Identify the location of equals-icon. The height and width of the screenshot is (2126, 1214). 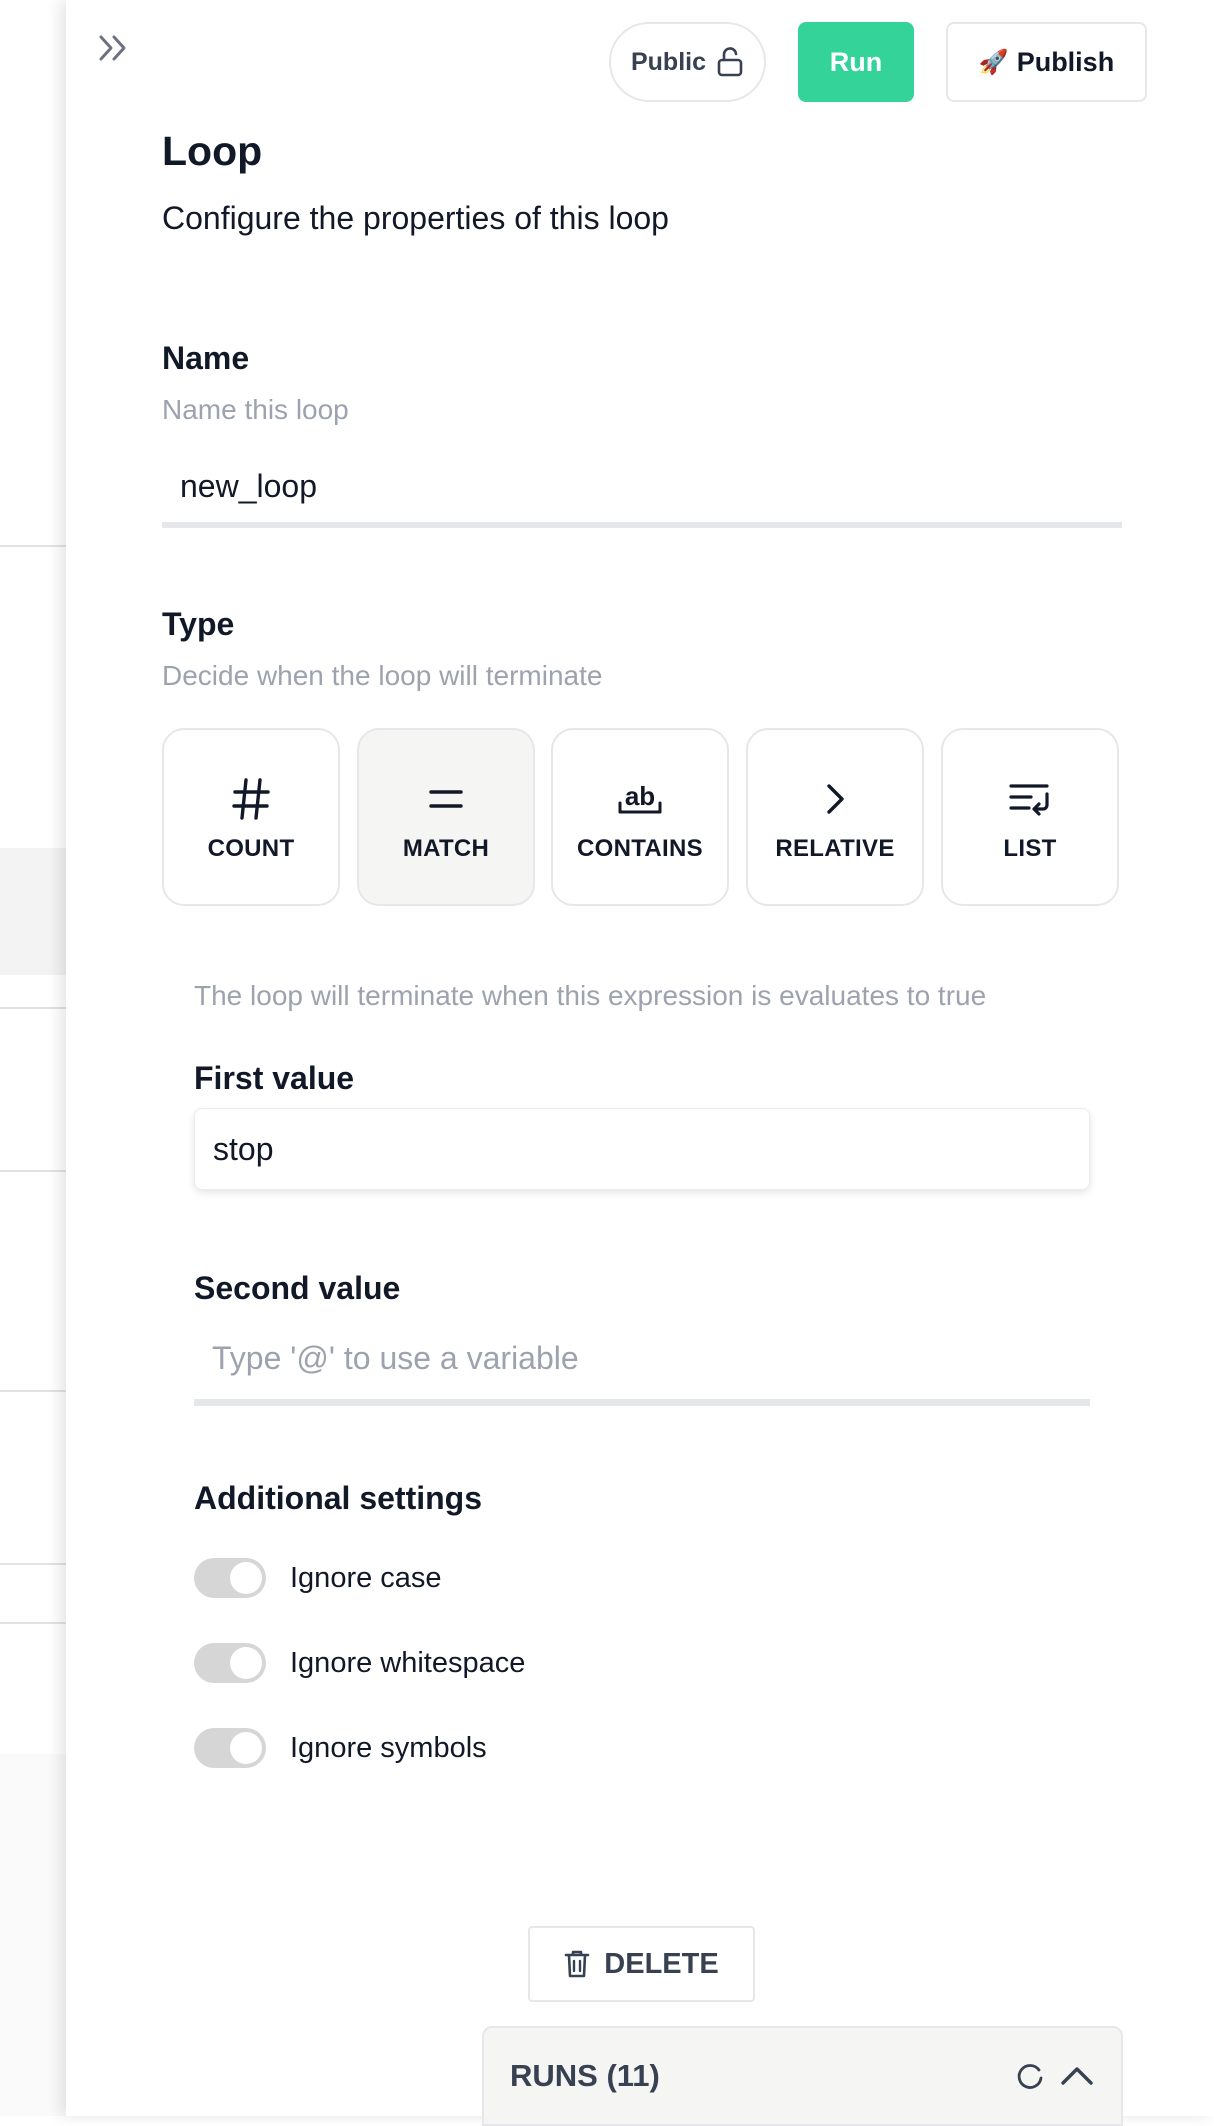
(446, 799).